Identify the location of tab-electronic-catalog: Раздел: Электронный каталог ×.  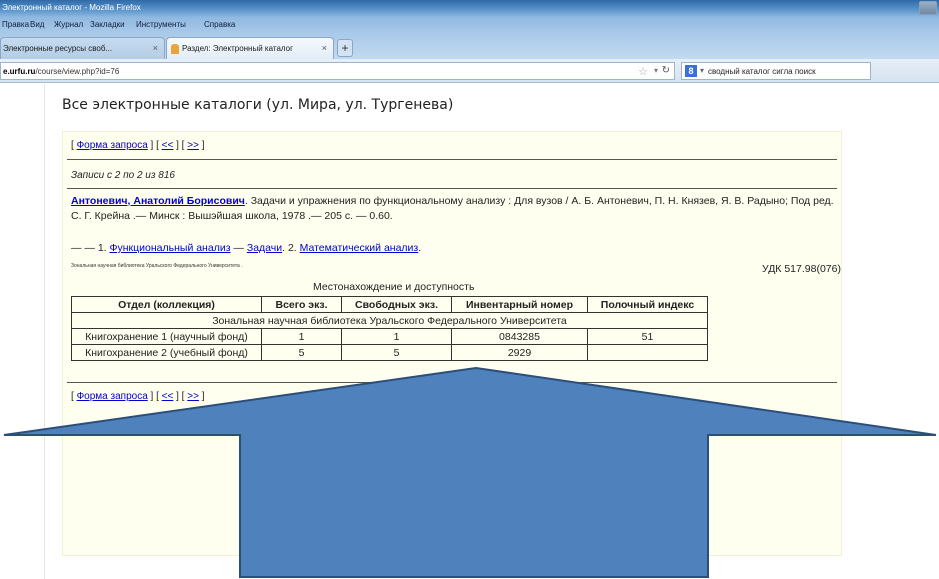
(250, 48).